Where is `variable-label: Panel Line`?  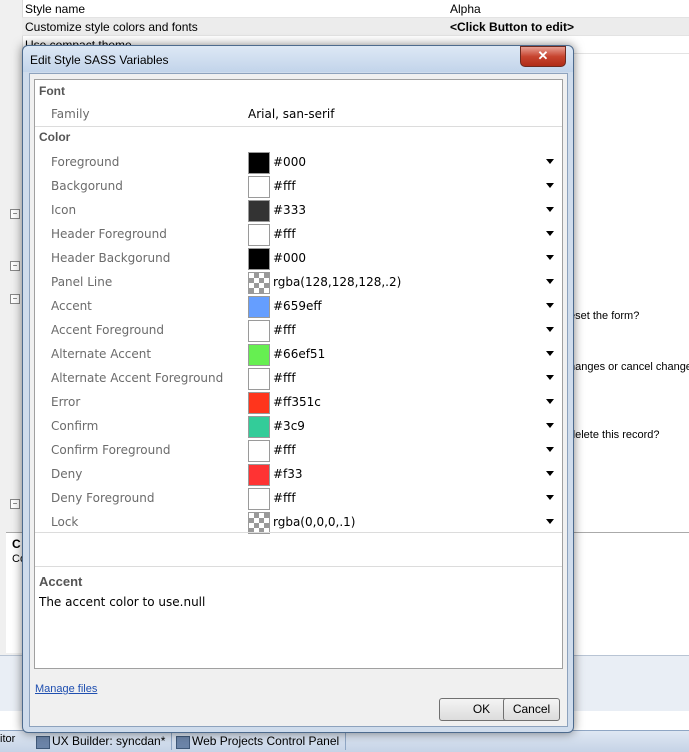
variable-label: Panel Line is located at coordinates (82, 282).